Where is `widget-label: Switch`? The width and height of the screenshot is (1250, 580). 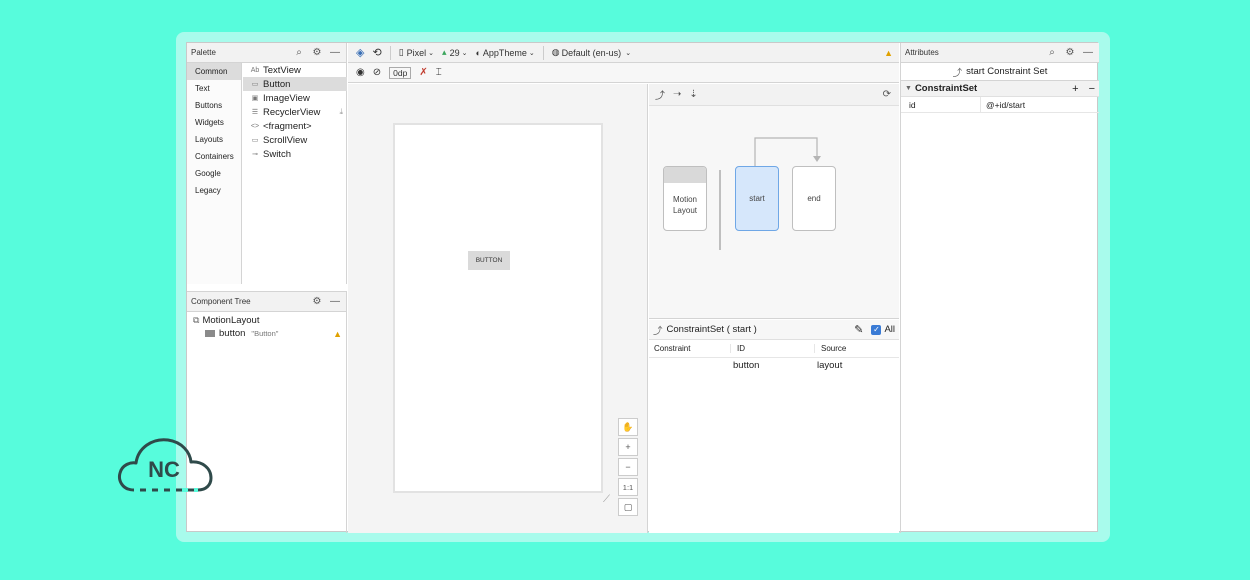
widget-label: Switch is located at coordinates (277, 154).